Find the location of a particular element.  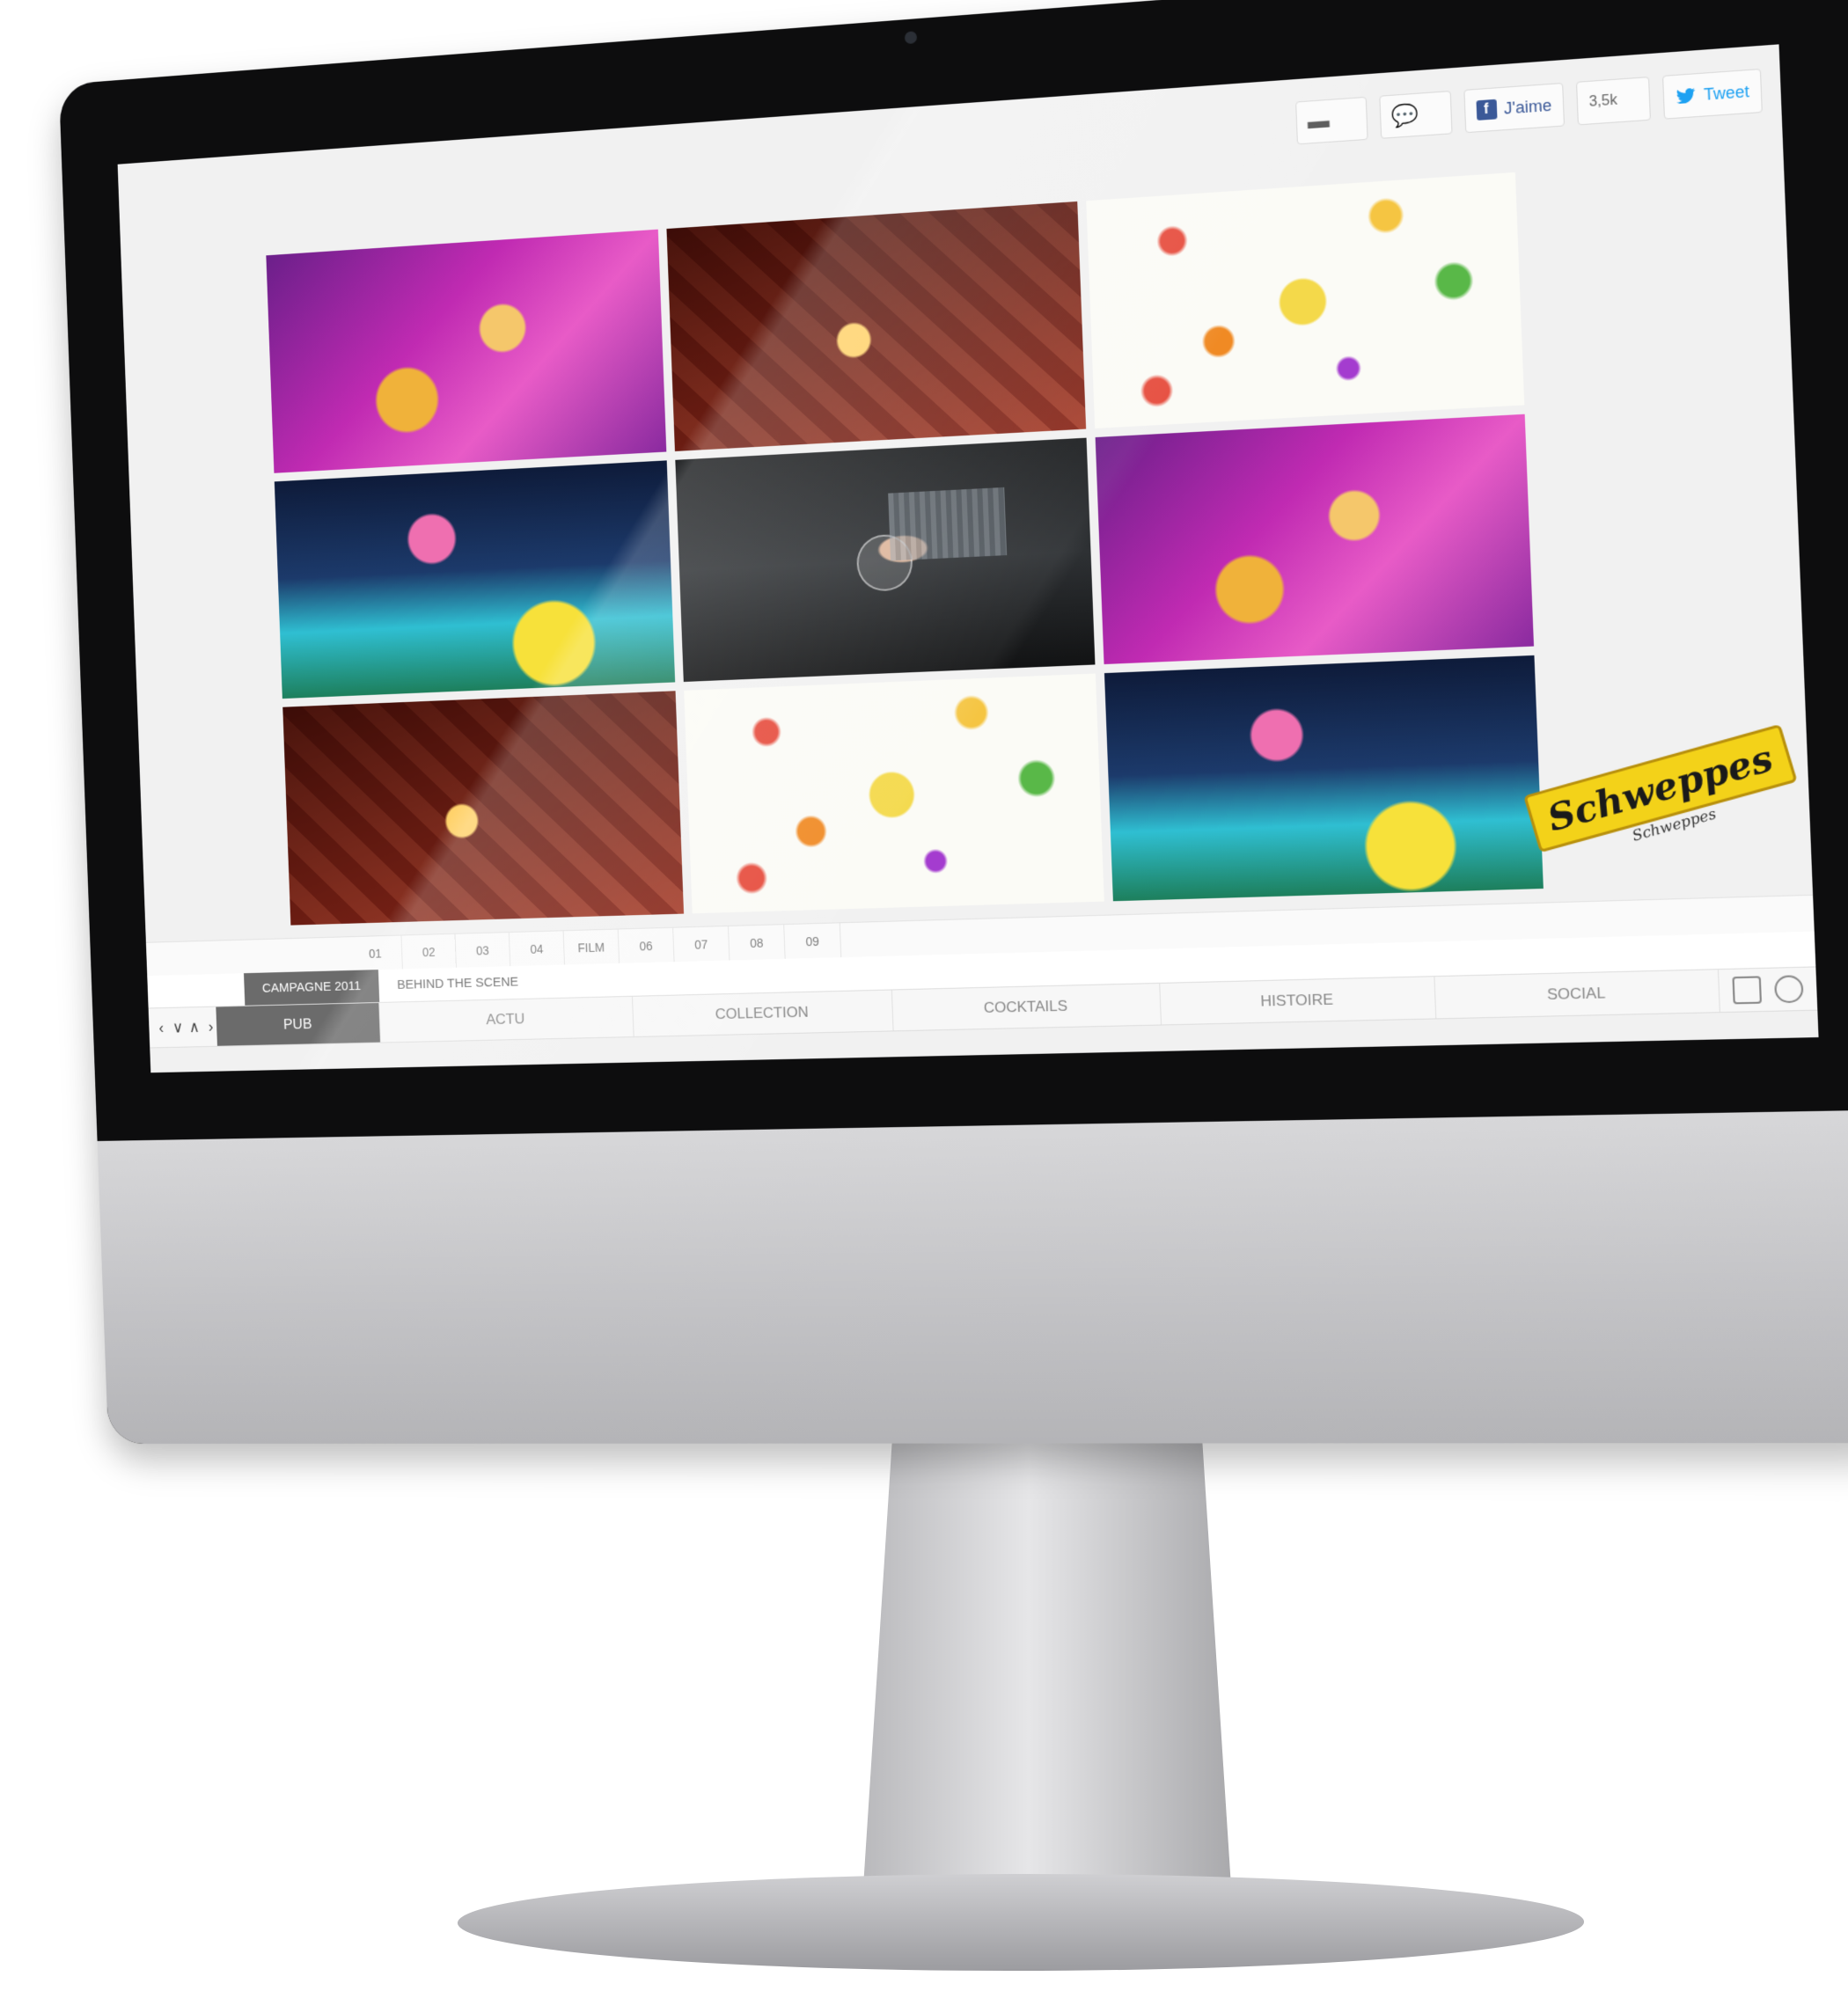

pager-item-02: 02 is located at coordinates (429, 951).